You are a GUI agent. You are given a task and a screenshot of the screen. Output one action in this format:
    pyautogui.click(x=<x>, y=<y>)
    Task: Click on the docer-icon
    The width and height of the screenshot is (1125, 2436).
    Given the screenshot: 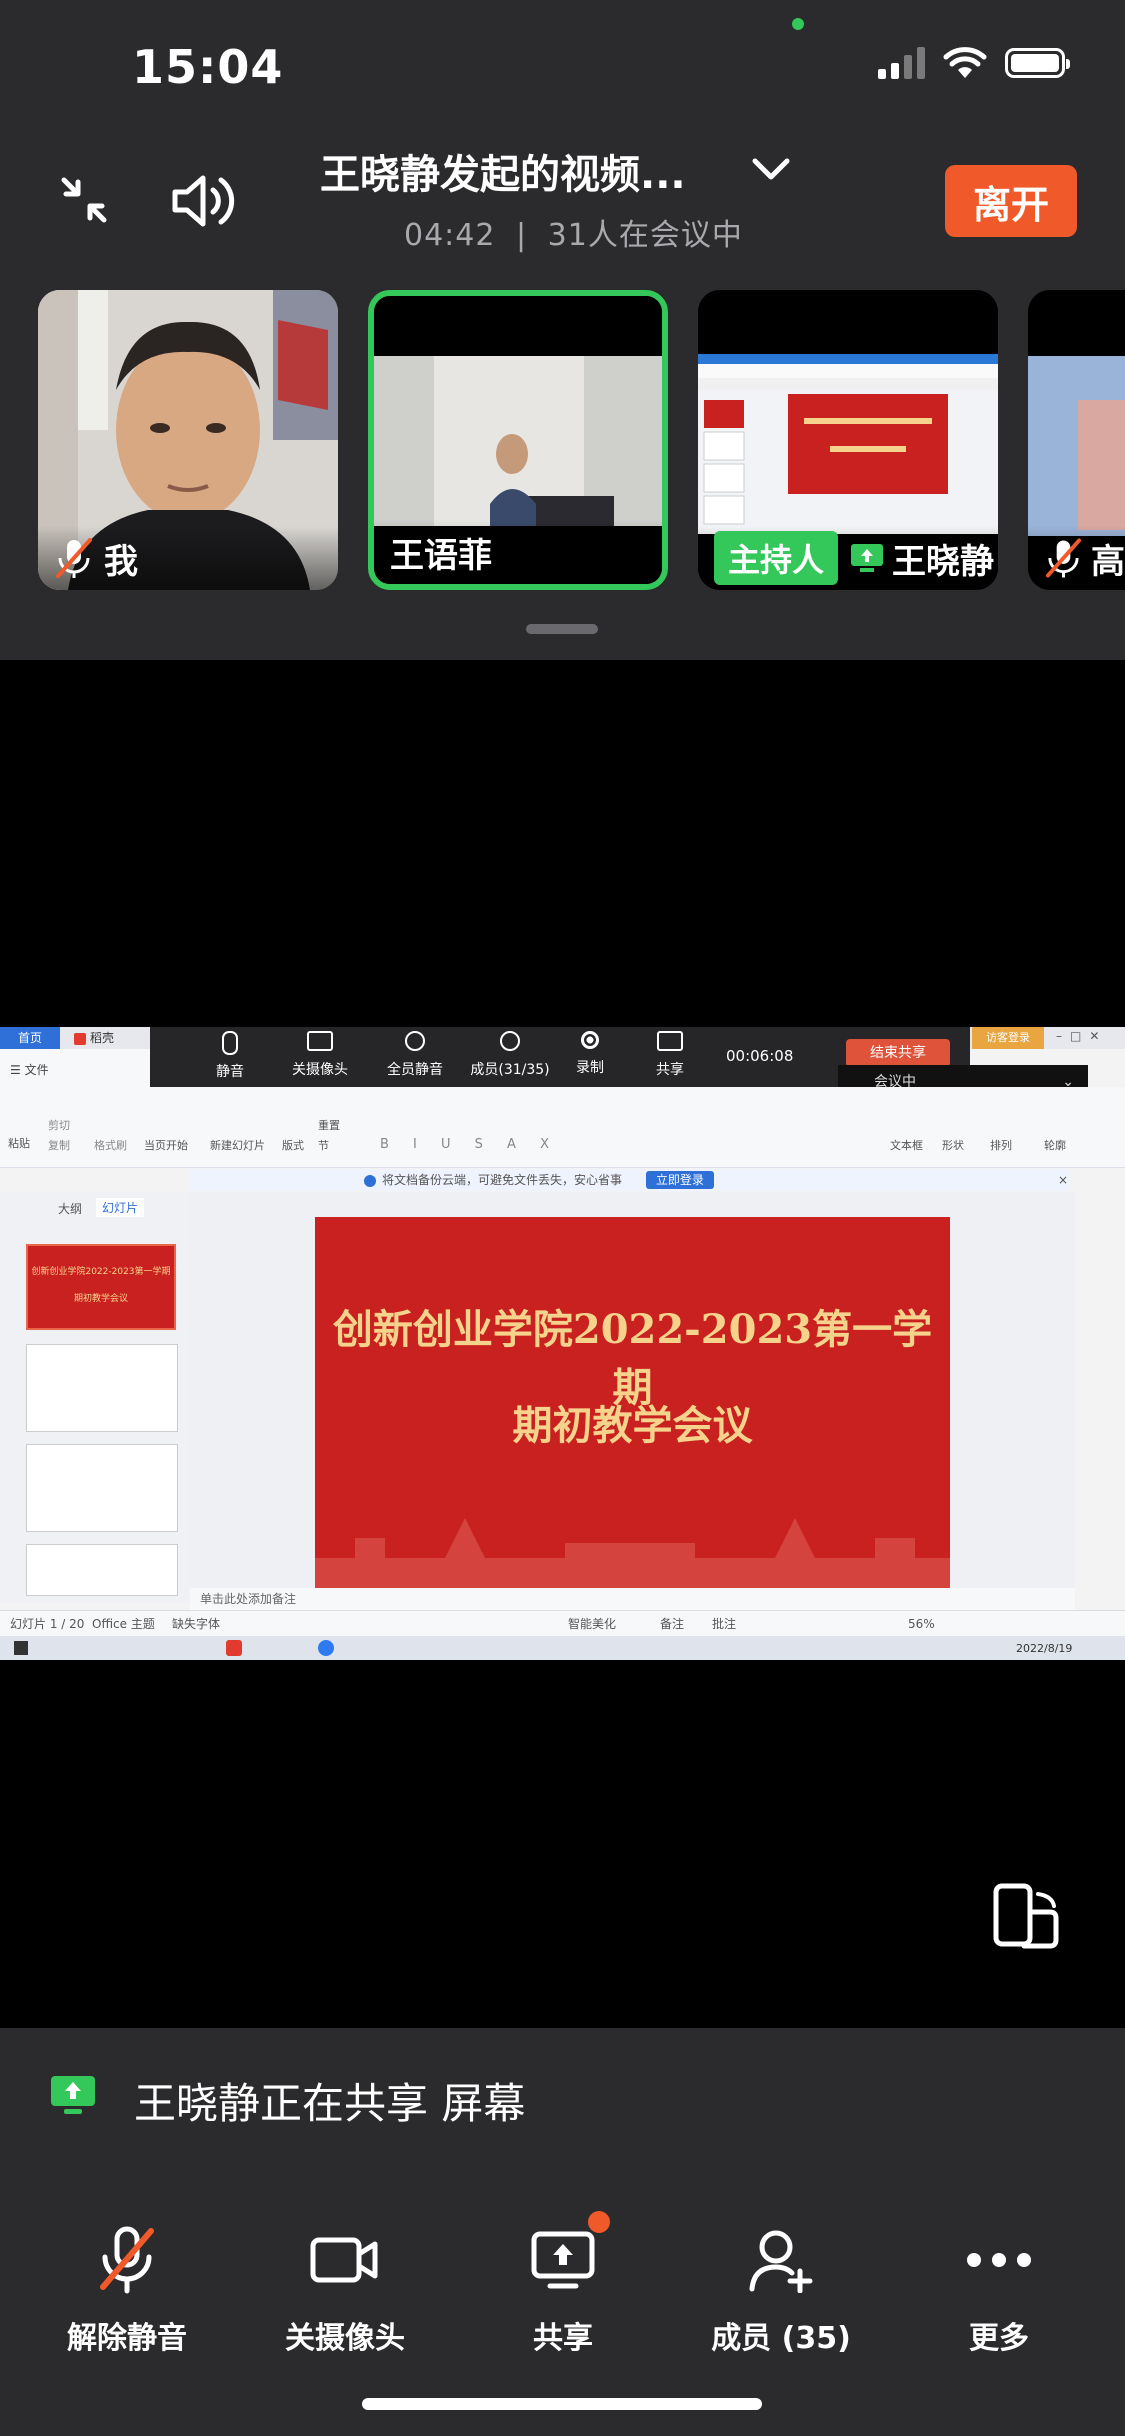 What is the action you would take?
    pyautogui.click(x=80, y=1038)
    